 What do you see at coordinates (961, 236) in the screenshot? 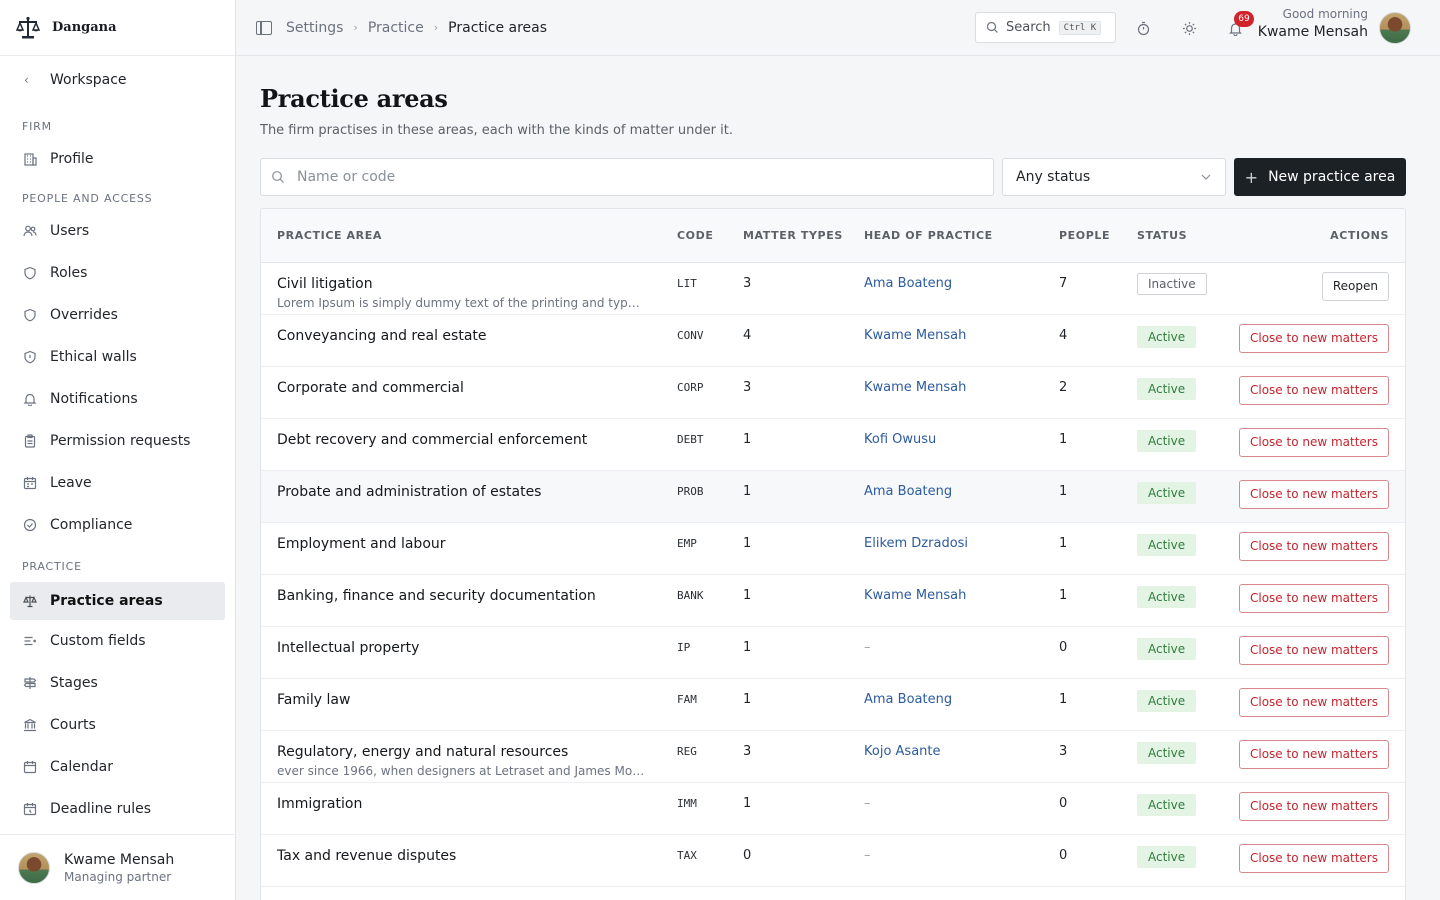
I see `column-header-head-of-practice: HEAD OF PRACTICE` at bounding box center [961, 236].